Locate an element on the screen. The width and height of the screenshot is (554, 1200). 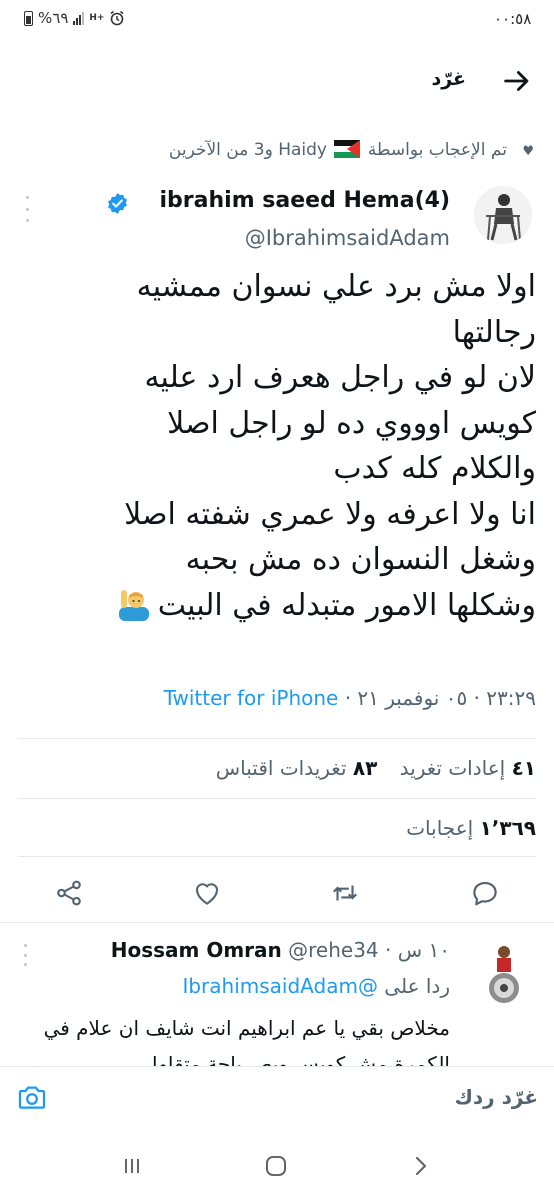
author-avatar is located at coordinates (503, 215).